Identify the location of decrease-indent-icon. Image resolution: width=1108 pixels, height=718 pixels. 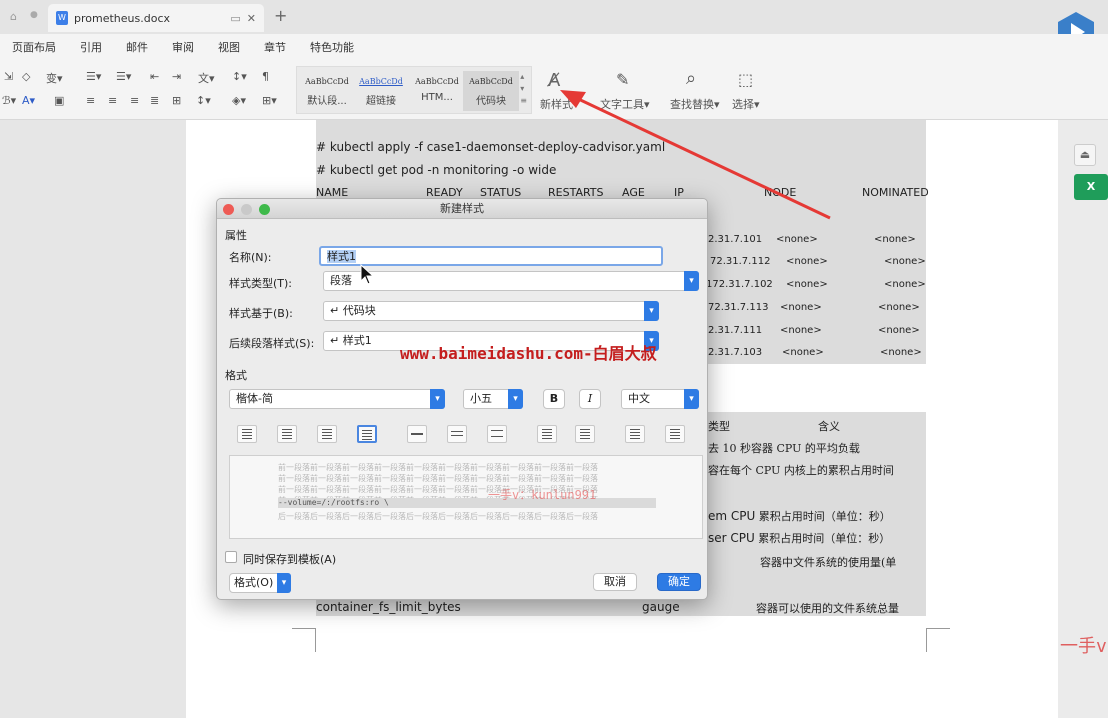
(635, 434).